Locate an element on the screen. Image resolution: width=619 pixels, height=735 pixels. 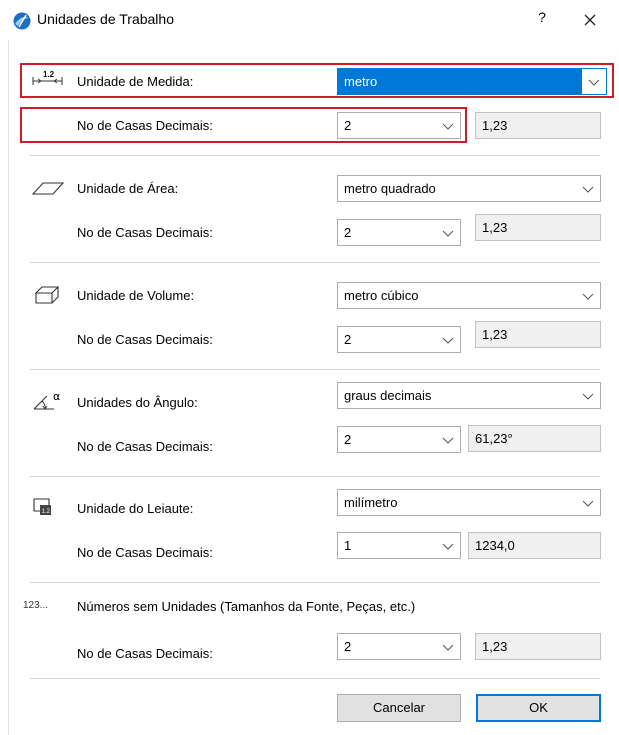
area-decimals-value: 2 is located at coordinates (348, 232).